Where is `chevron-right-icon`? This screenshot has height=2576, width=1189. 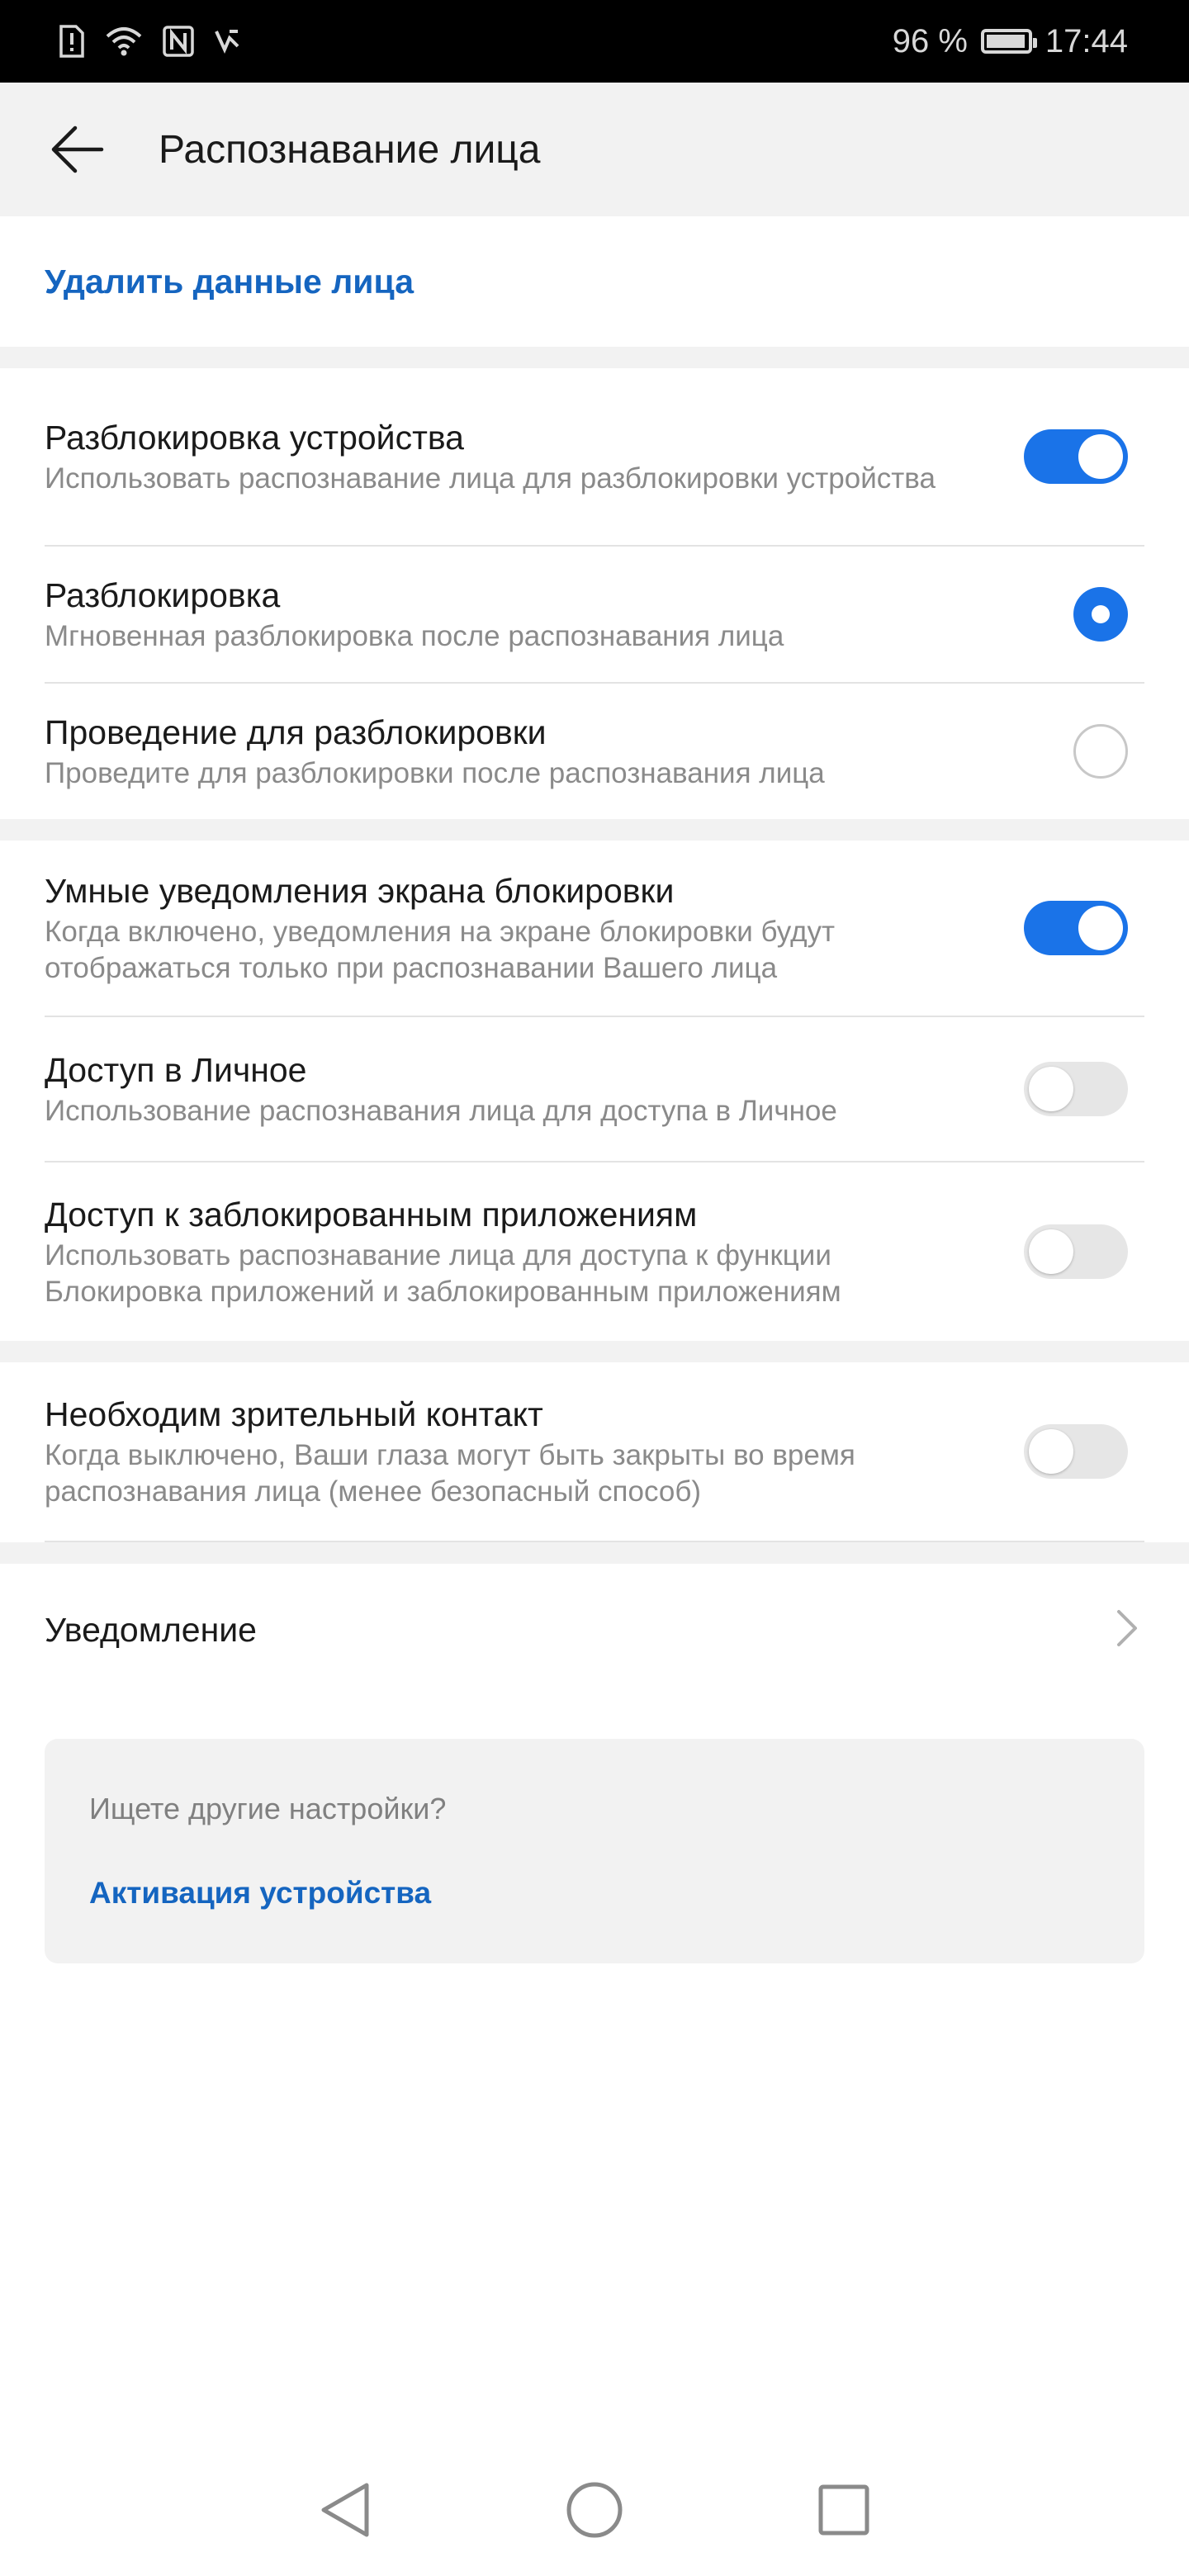 chevron-right-icon is located at coordinates (1127, 1630).